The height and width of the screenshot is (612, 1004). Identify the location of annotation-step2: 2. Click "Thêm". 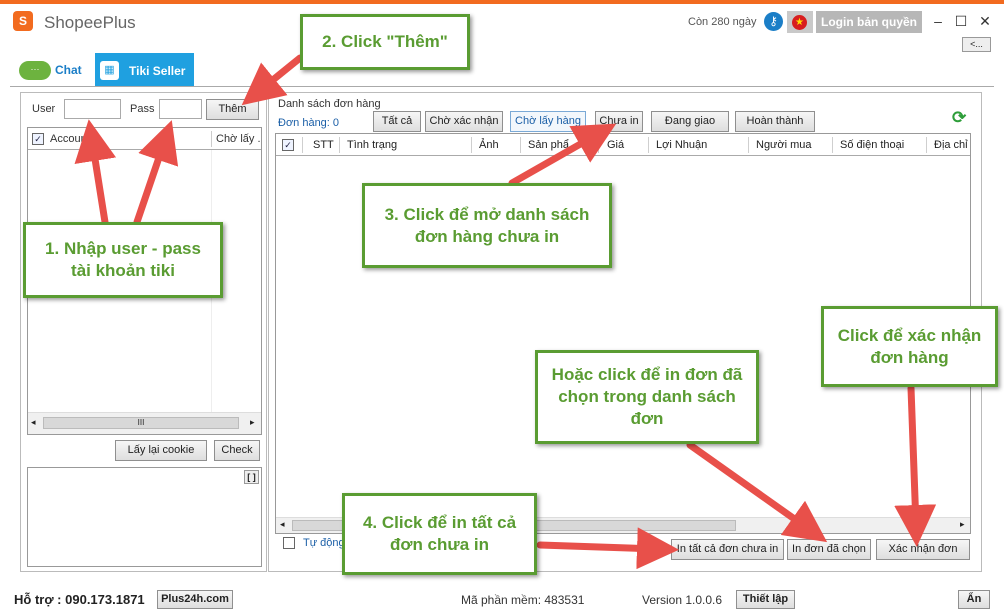
(385, 42).